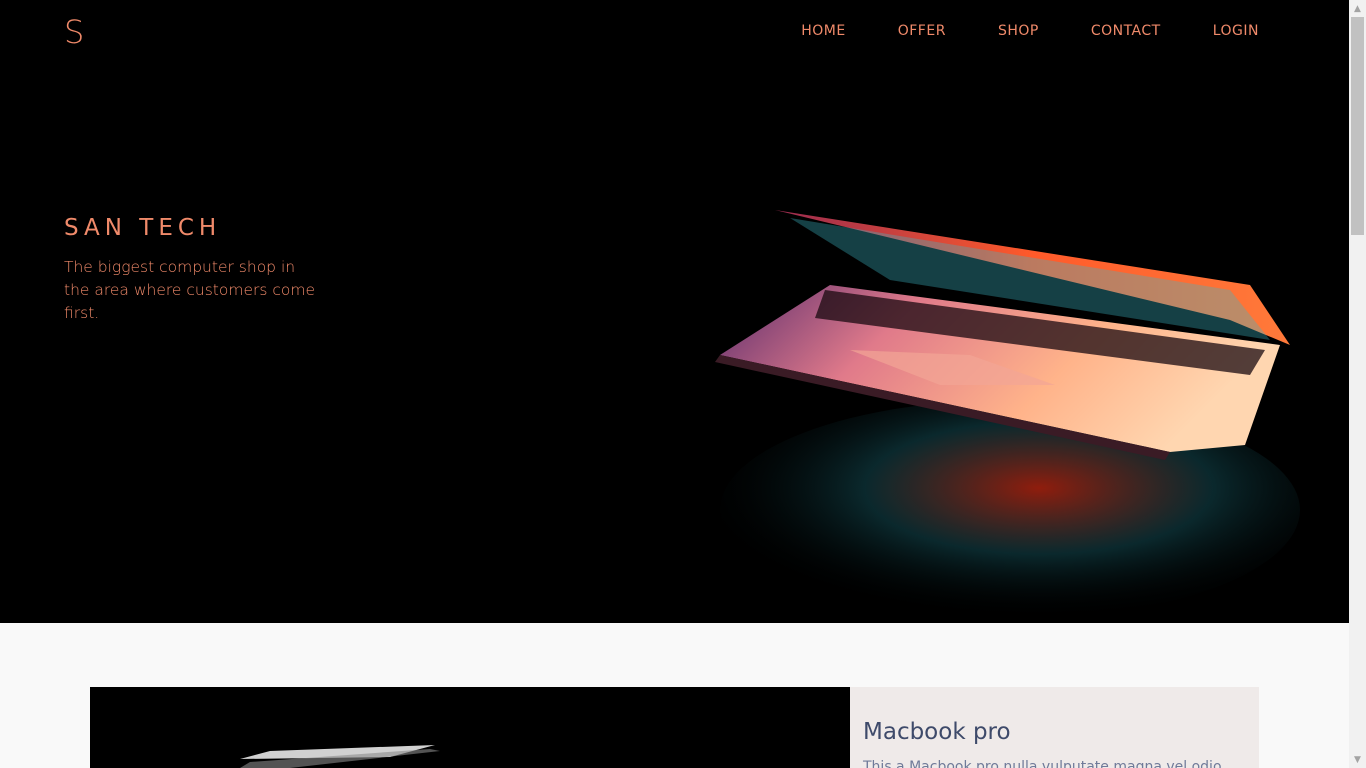  I want to click on nav-shop: SHOP, so click(1018, 31).